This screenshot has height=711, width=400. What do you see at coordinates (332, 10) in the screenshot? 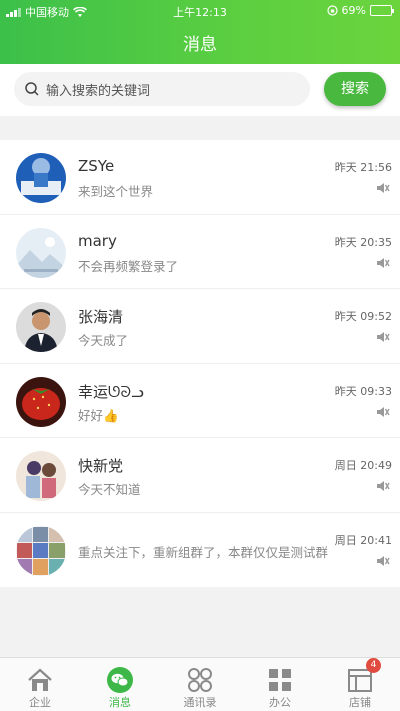
I see `orientation-lock-icon` at bounding box center [332, 10].